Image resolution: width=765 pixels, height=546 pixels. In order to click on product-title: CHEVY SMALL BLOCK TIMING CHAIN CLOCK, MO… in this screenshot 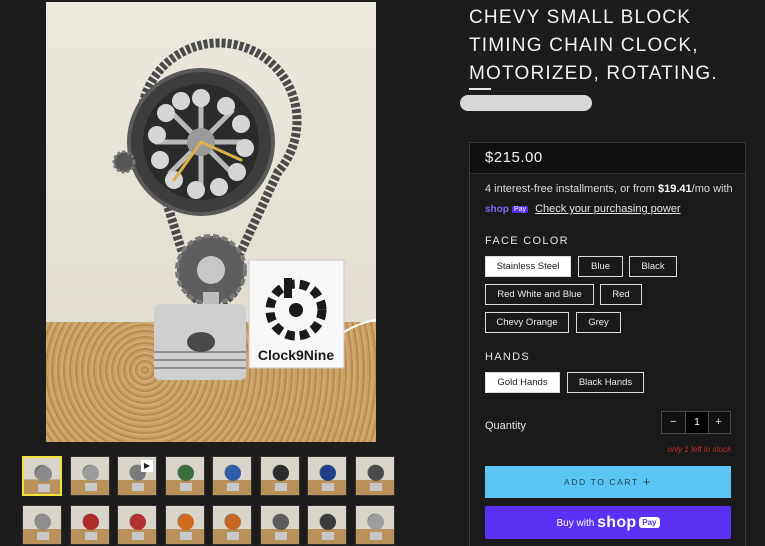, I will do `click(593, 45)`.